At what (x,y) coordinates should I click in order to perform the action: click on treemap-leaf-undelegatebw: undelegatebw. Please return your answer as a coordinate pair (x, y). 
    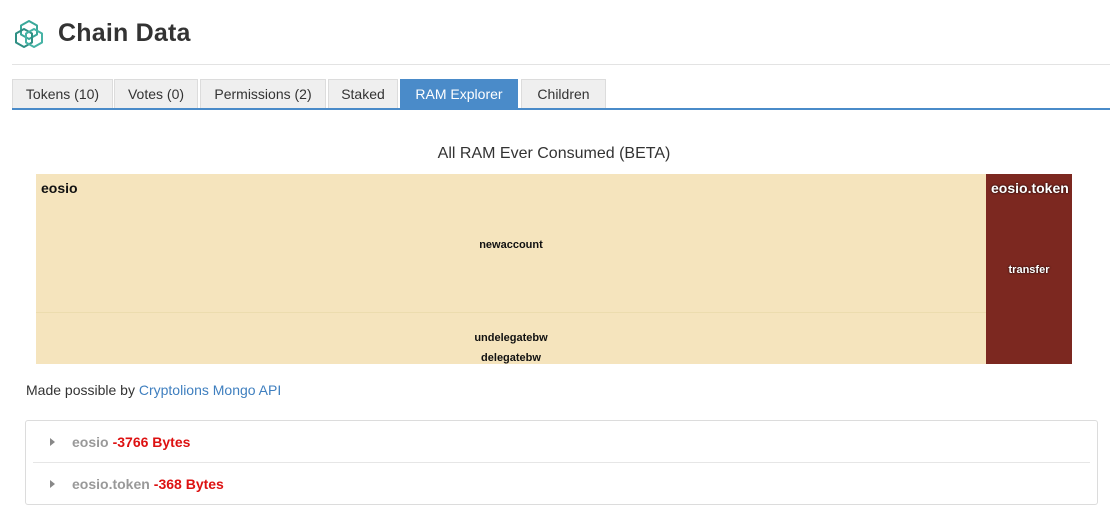
    Looking at the image, I should click on (511, 338).